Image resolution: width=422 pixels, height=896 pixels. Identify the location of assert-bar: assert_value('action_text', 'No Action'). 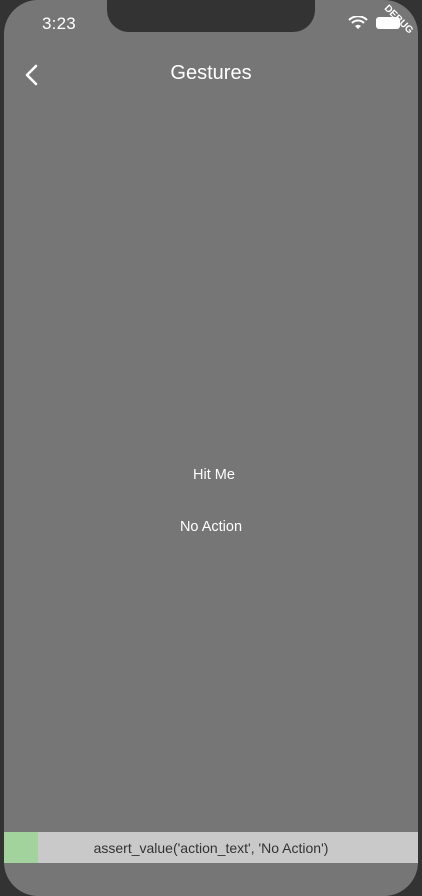
(211, 847).